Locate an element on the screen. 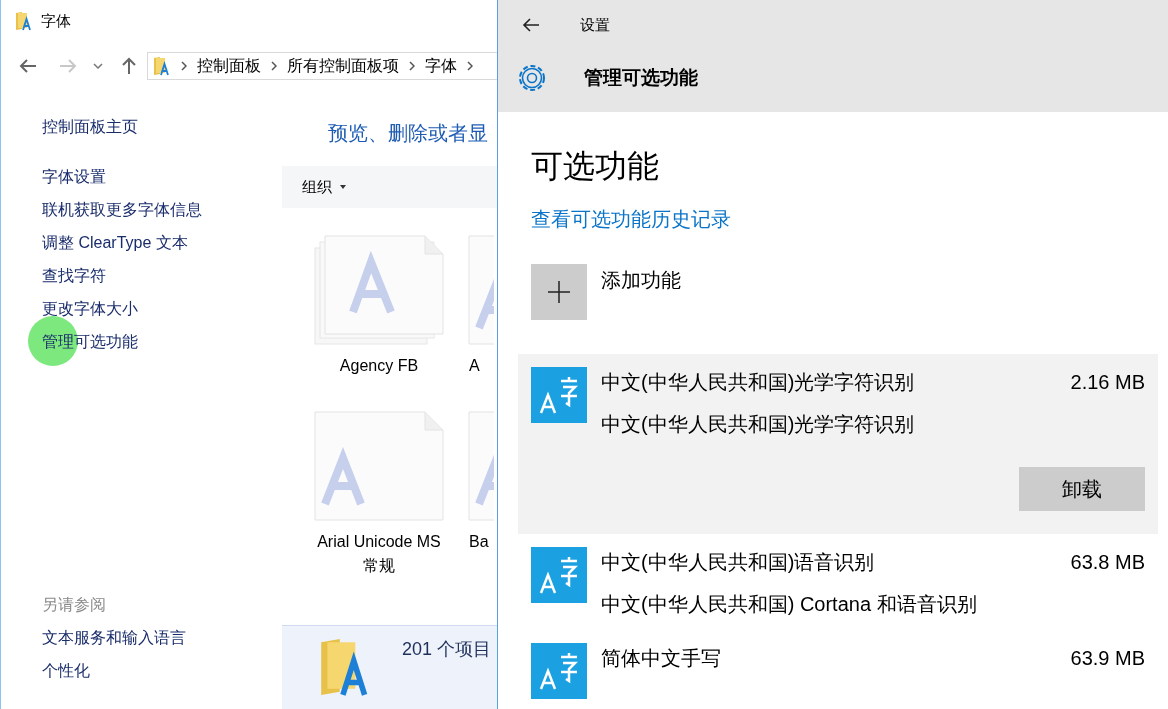 The height and width of the screenshot is (709, 1168). font-name: A is located at coordinates (473, 366).